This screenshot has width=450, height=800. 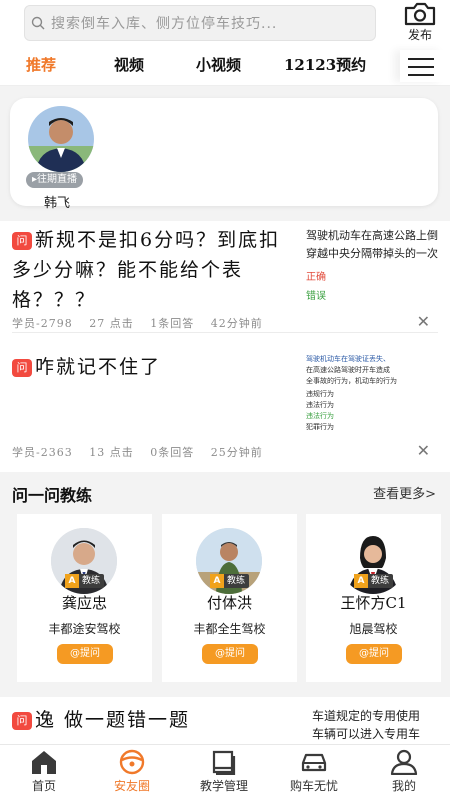 I want to click on replay-badge: ▸往期直播, so click(x=55, y=180).